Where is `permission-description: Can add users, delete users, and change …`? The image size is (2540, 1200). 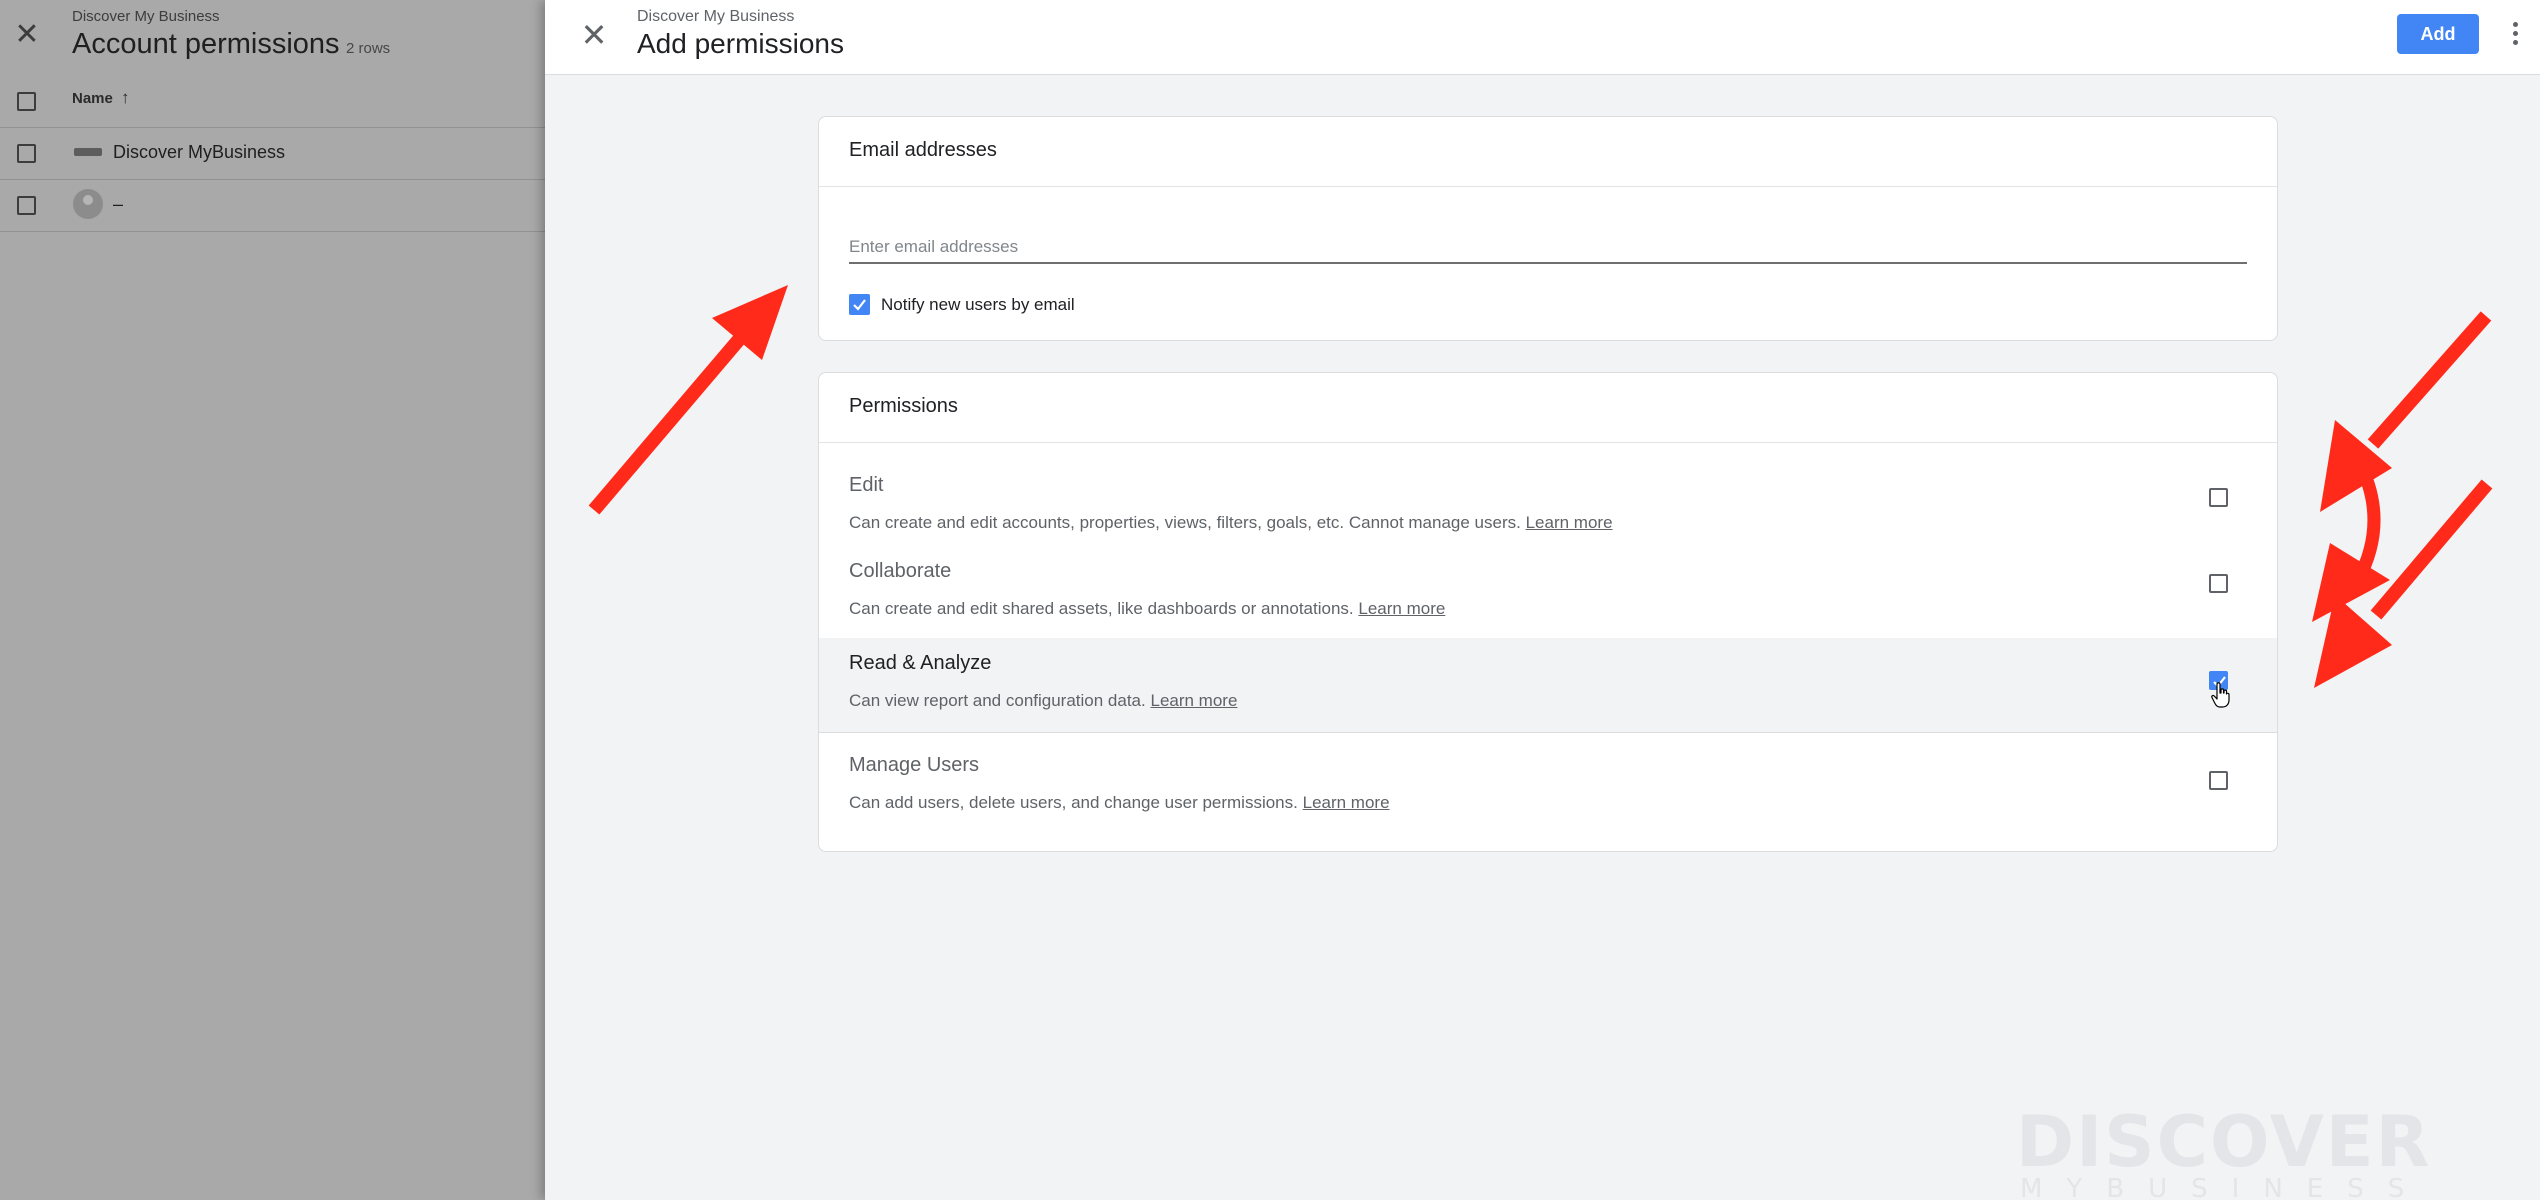
permission-description: Can add users, delete users, and change … is located at coordinates (1119, 803).